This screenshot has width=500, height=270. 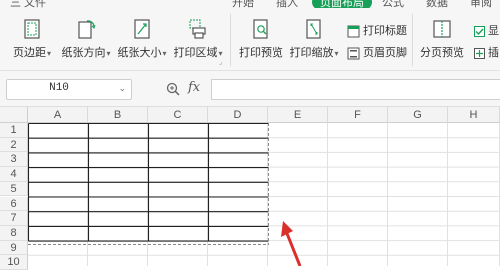 I want to click on checkbox-icon, so click(x=479, y=31).